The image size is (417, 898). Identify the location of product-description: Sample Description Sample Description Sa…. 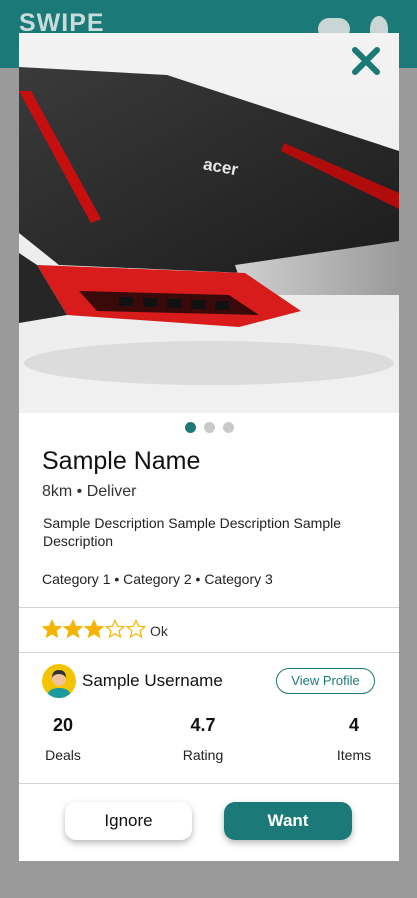
(192, 532).